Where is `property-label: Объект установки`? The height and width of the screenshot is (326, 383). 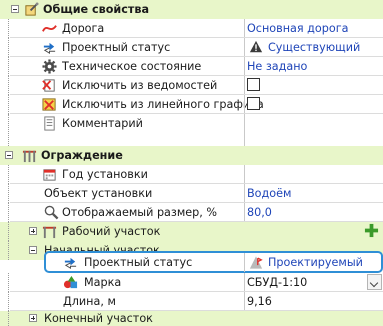
property-label: Объект установки is located at coordinates (98, 193).